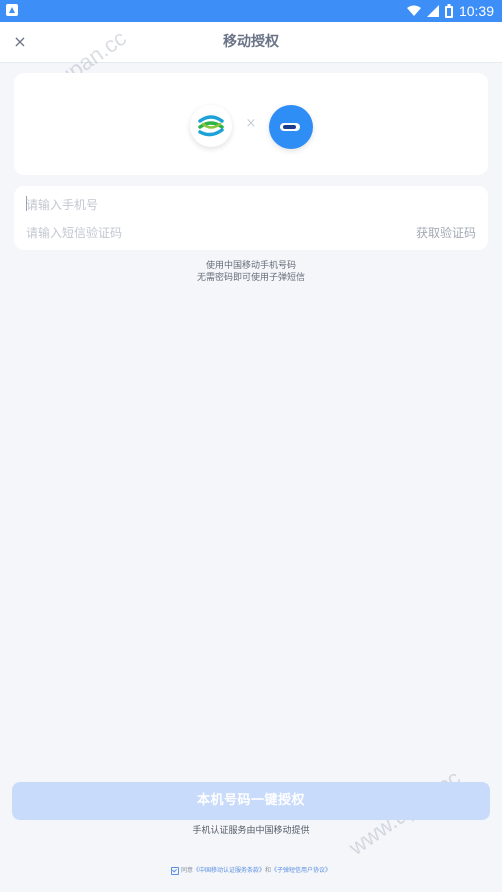 The image size is (502, 892). I want to click on sms-code-input, so click(176, 233).